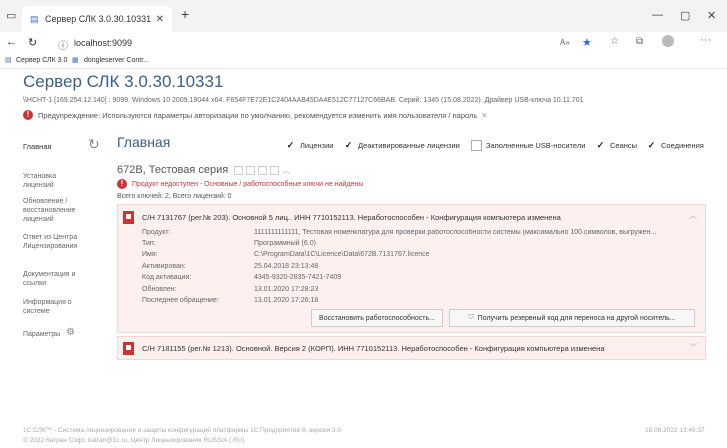 Image resolution: width=727 pixels, height=448 pixels. What do you see at coordinates (484, 115) in the screenshot?
I see `close-warning-icon: ✕` at bounding box center [484, 115].